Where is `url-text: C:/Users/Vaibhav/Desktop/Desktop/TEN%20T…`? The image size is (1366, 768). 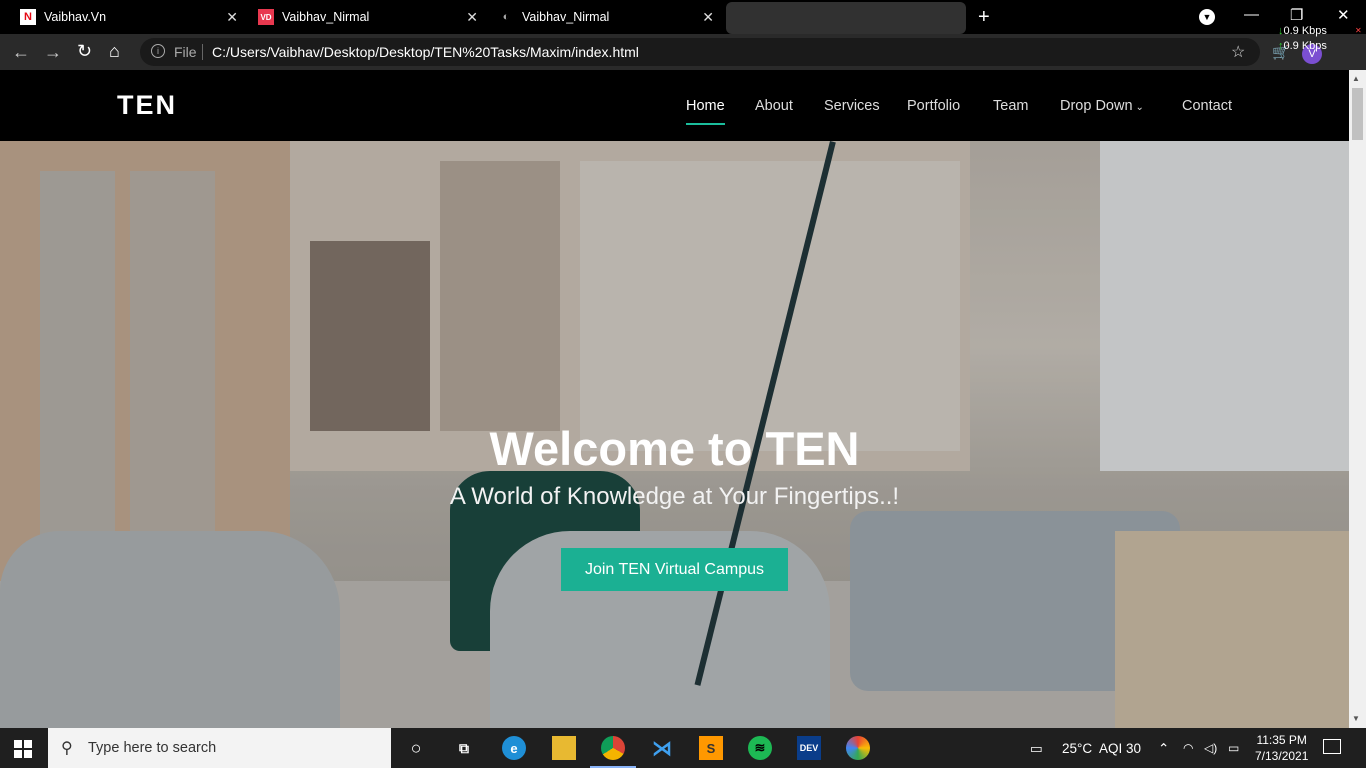 url-text: C:/Users/Vaibhav/Desktop/Desktop/TEN%20T… is located at coordinates (425, 52).